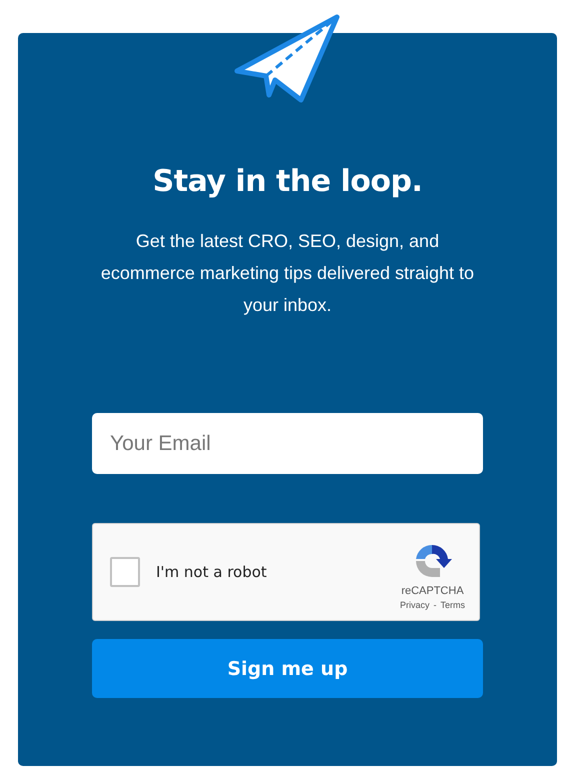  I want to click on sign-up-button: Sign me up, so click(287, 668).